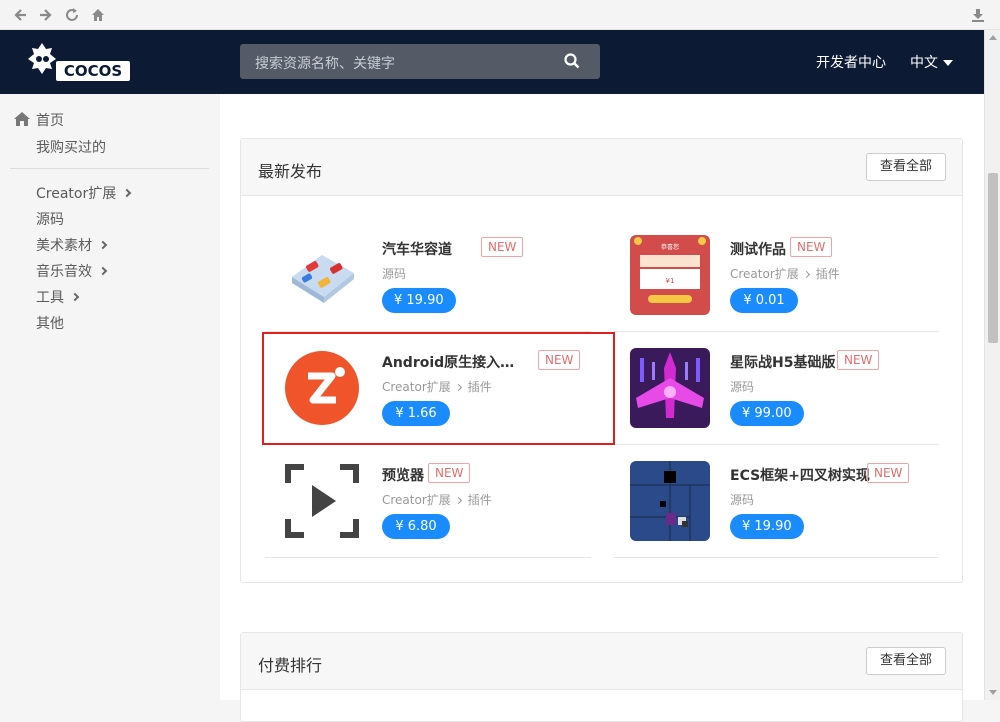 This screenshot has width=1000, height=722. I want to click on product-card: 星际战H5基础版 NEW 源码 ¥ 99.00, so click(776, 388).